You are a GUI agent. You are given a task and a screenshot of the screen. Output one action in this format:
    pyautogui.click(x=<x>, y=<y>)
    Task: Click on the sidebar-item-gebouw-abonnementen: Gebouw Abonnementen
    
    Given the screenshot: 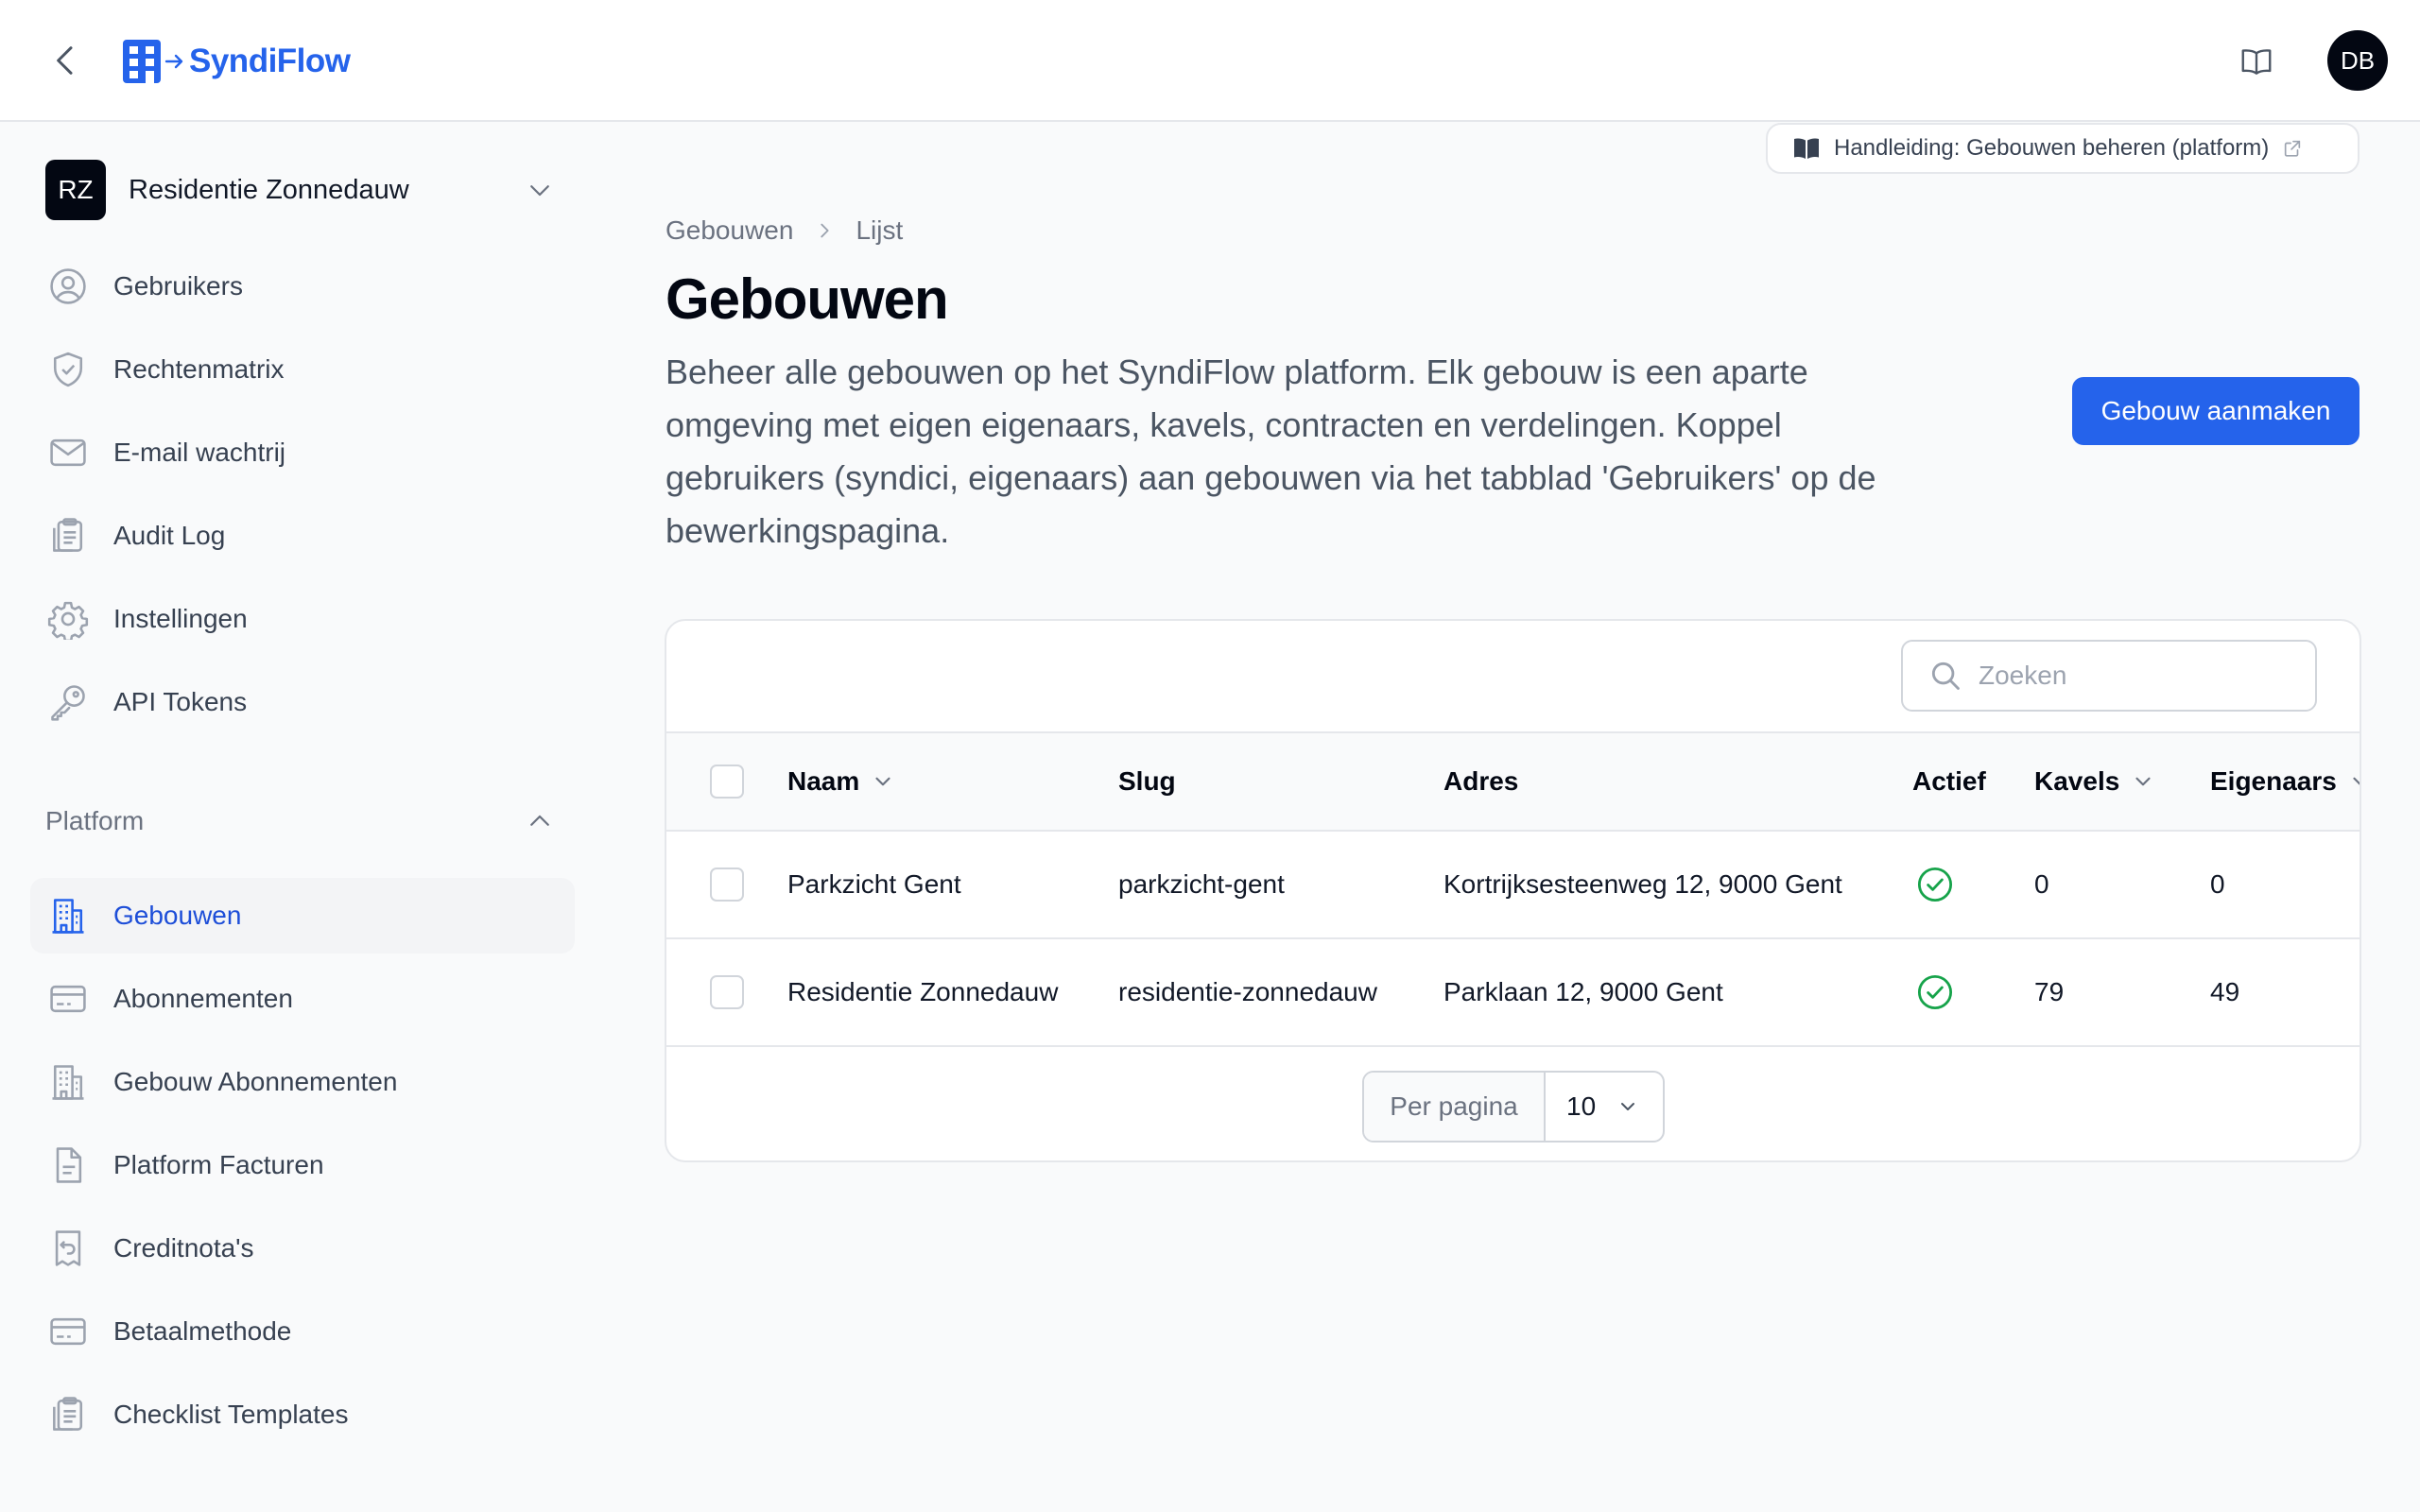 What is the action you would take?
    pyautogui.click(x=302, y=1082)
    